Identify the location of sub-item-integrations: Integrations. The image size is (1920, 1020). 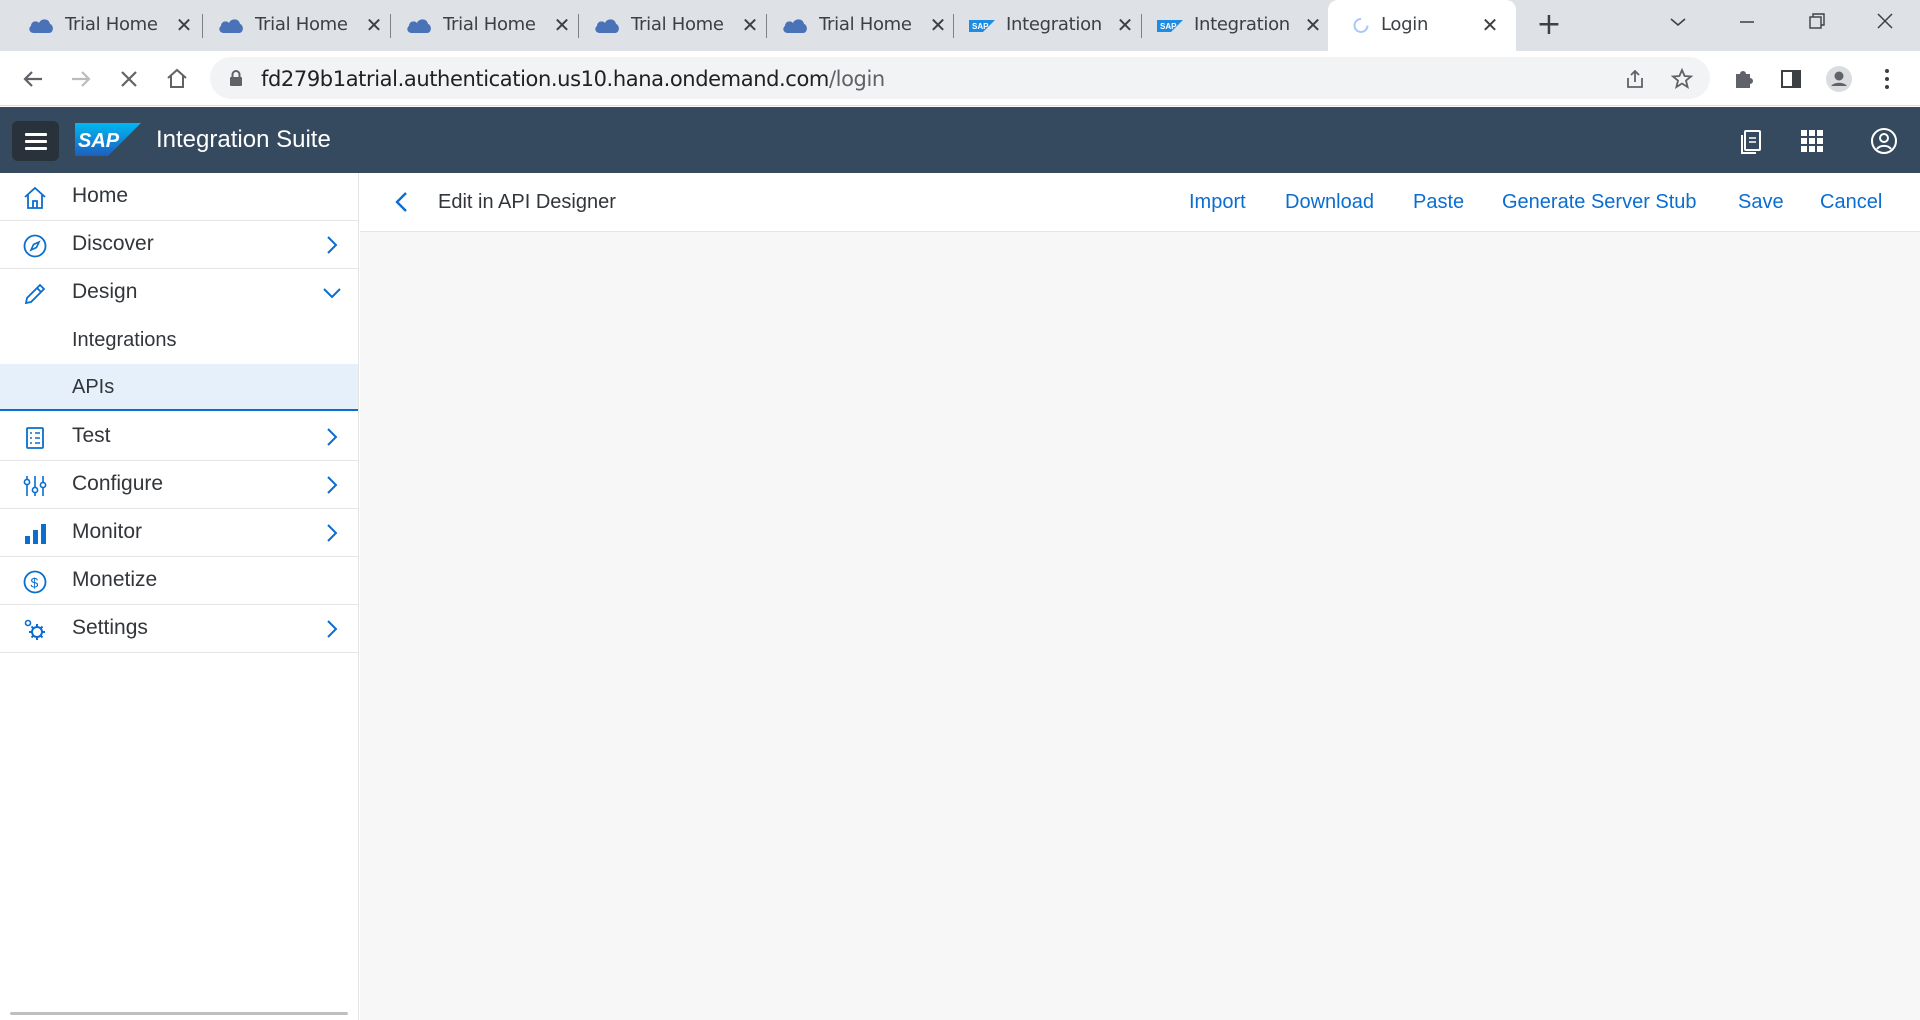
(179, 340).